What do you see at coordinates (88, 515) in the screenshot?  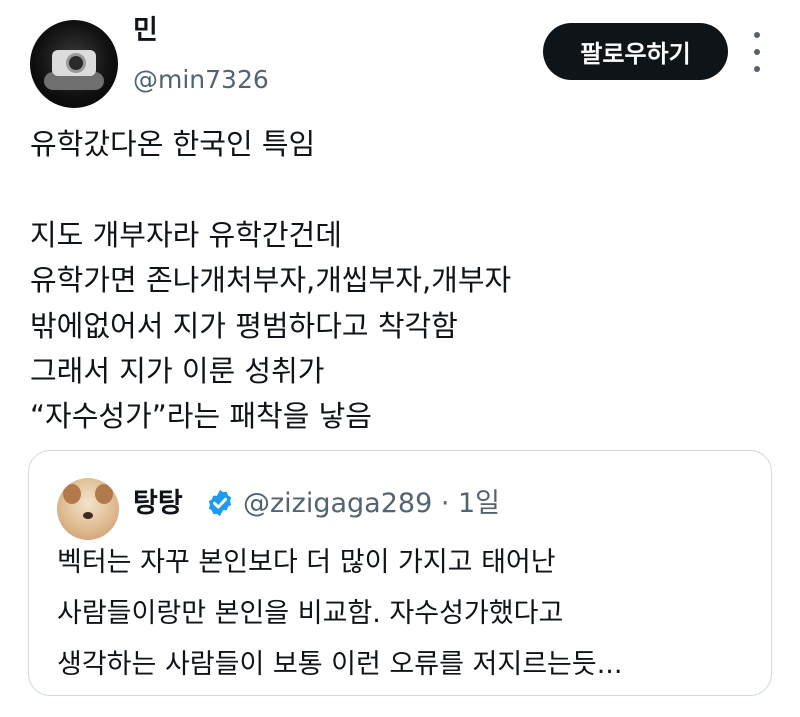 I see `avatar-nose-shape` at bounding box center [88, 515].